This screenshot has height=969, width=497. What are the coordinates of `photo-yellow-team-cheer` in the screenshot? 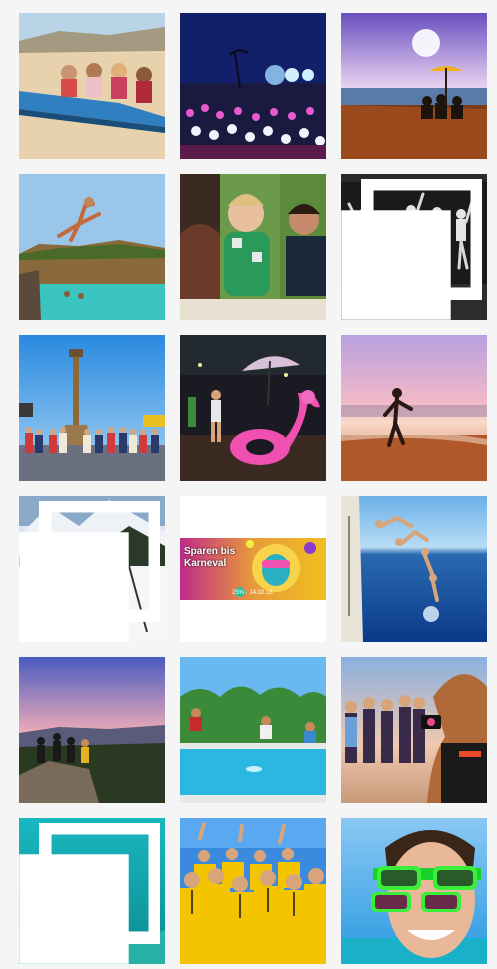 It's located at (253, 891).